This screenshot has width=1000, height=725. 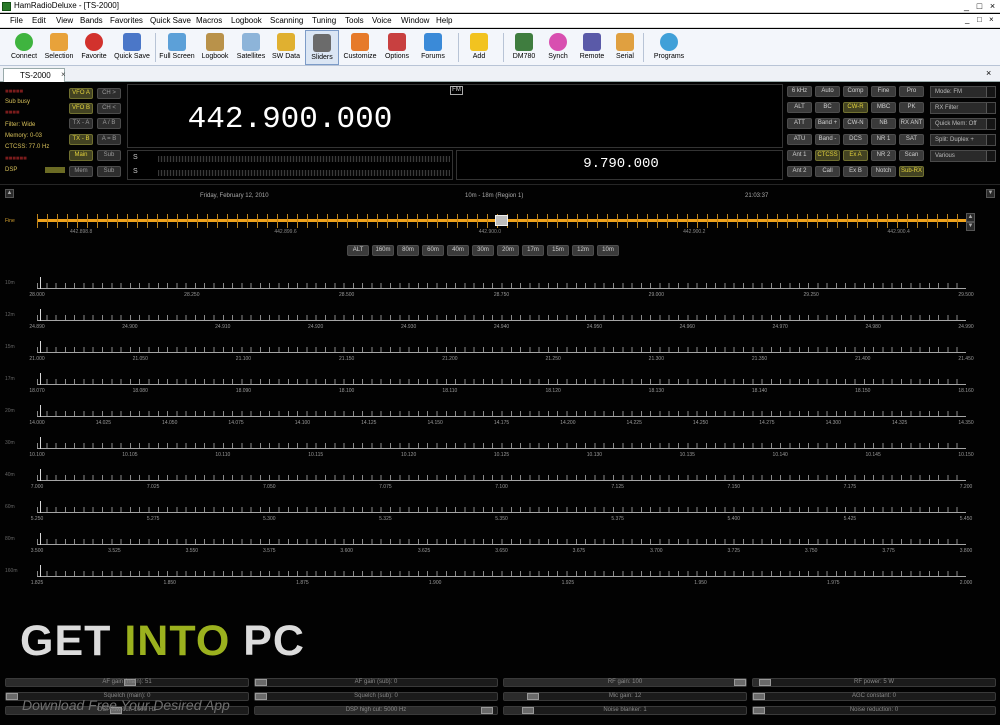 I want to click on menu-quick-save: Quick Save, so click(x=170, y=20).